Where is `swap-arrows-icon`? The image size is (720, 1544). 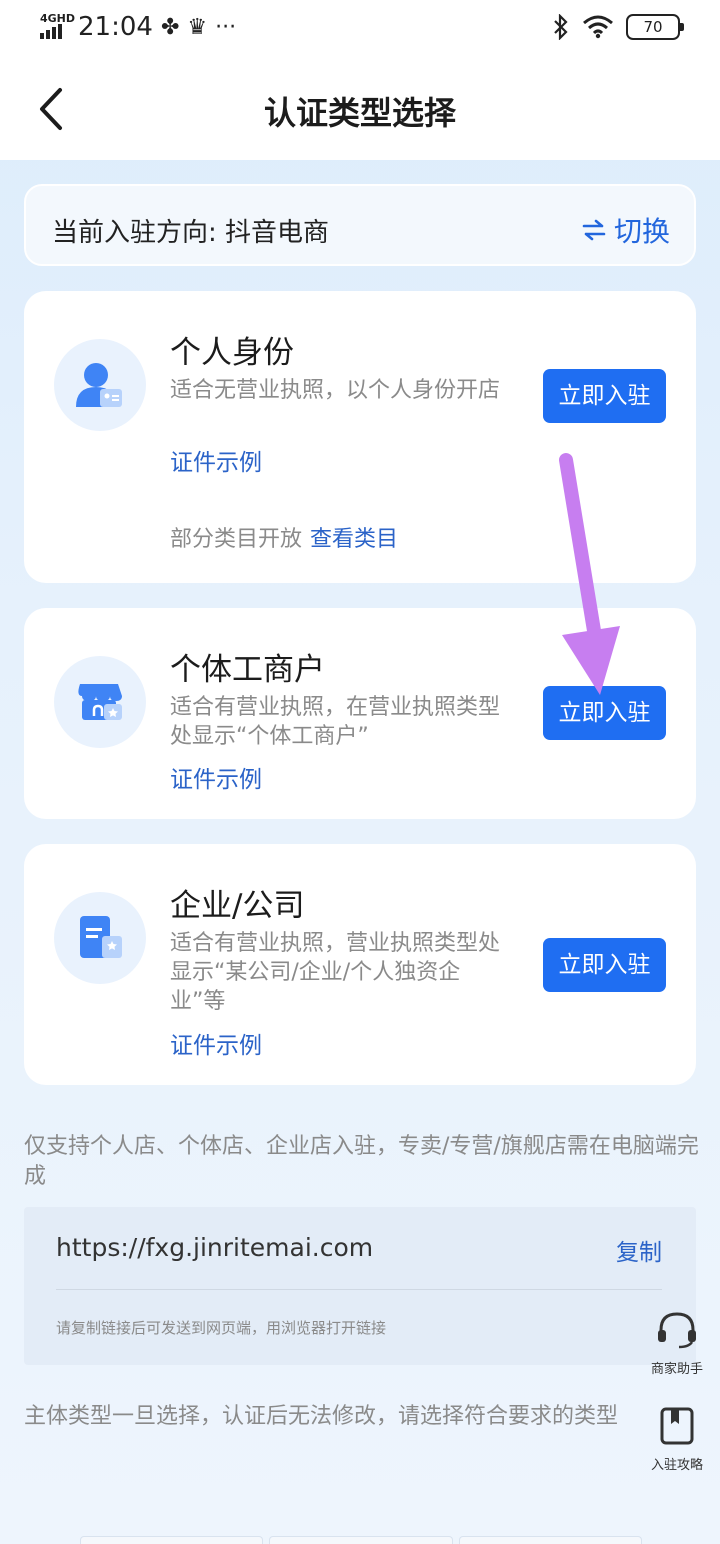
swap-arrows-icon is located at coordinates (594, 230).